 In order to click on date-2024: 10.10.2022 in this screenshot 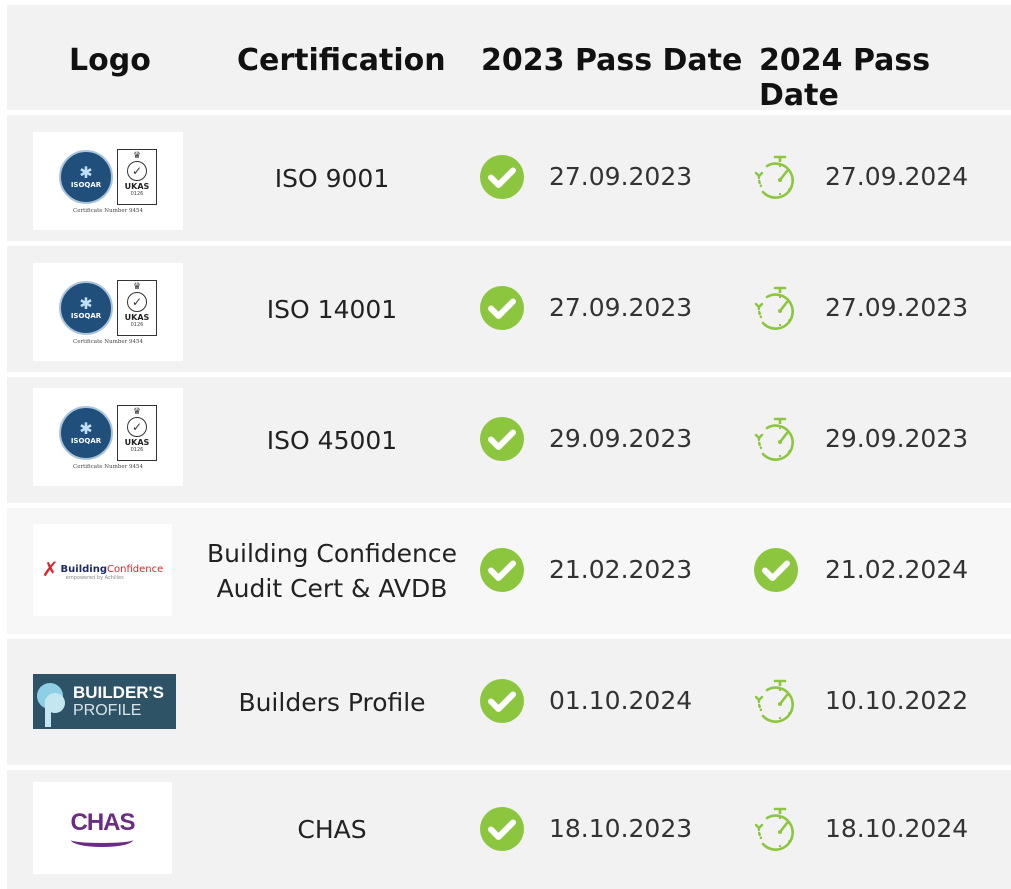, I will do `click(897, 700)`.